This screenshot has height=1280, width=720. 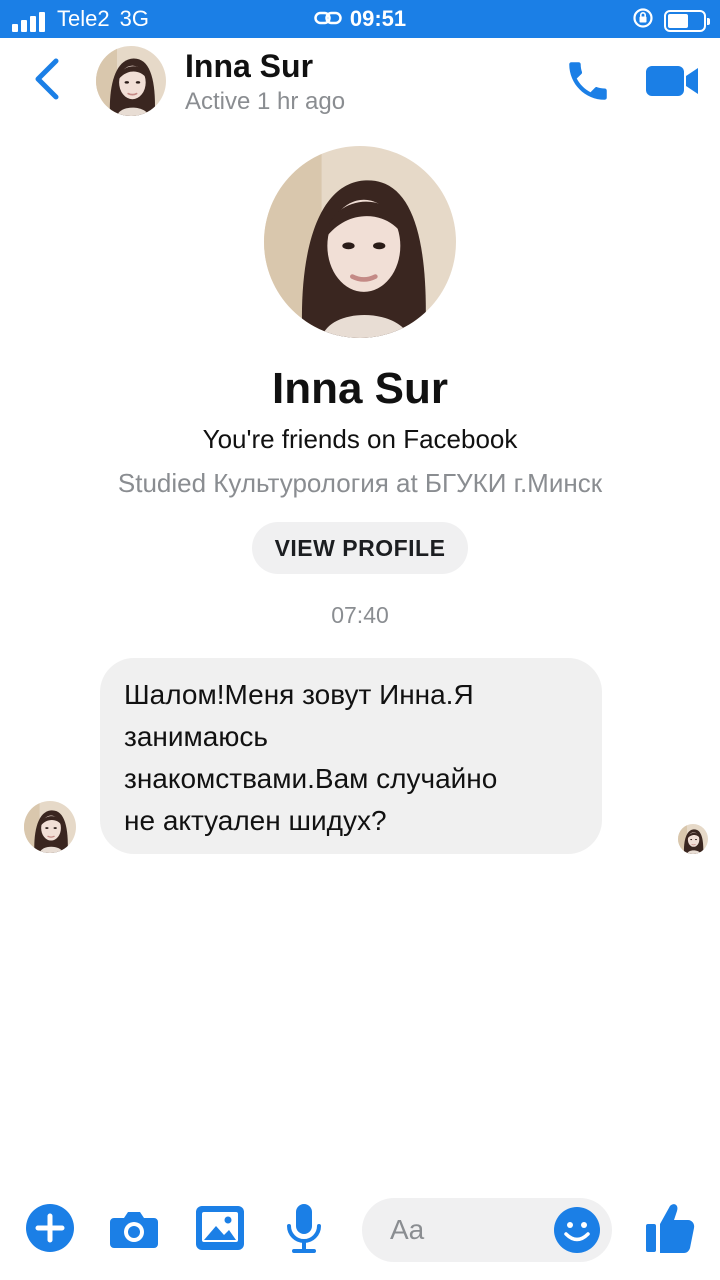 I want to click on status-time: 09:51, so click(x=360, y=19).